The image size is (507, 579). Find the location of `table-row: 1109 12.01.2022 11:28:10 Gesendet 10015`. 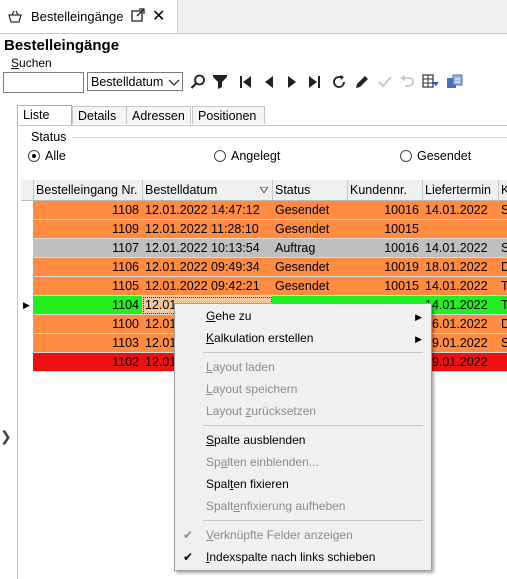

table-row: 1109 12.01.2022 11:28:10 Gesendet 10015 is located at coordinates (264, 229).